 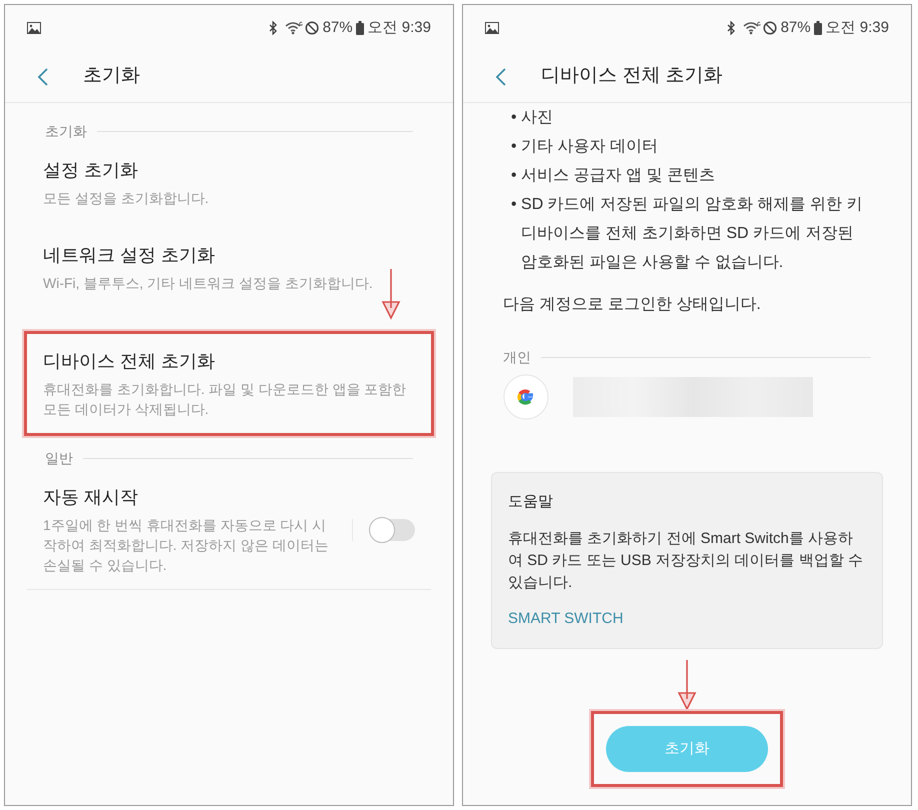 I want to click on note-text: 디바이스를 전체 초기화하면 SD 카드에 저장된 암호화된 파일은 사용할 수 없습니다., so click(x=687, y=248).